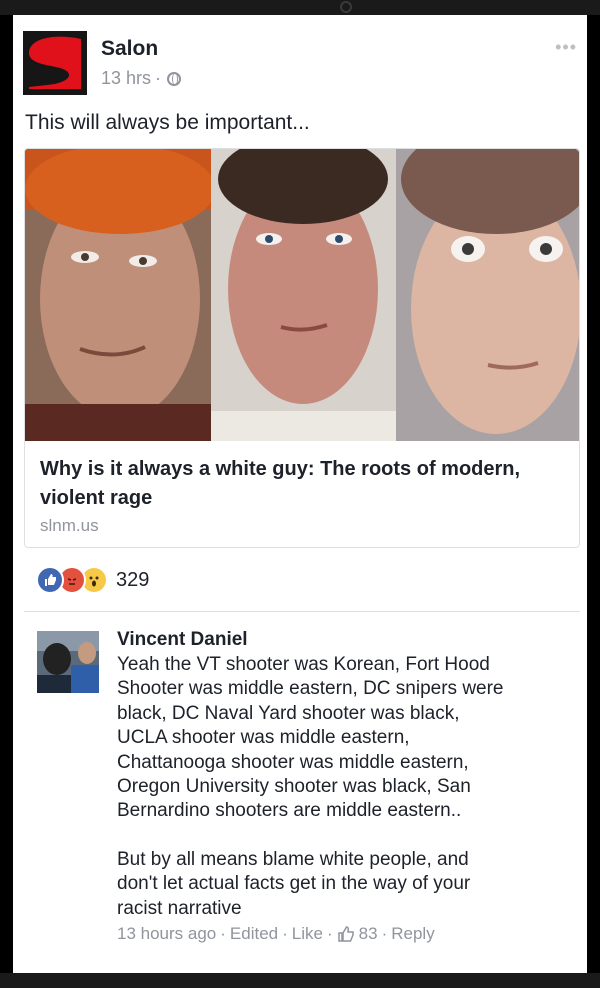 The height and width of the screenshot is (988, 600). What do you see at coordinates (50, 580) in the screenshot?
I see `like-reaction-icon` at bounding box center [50, 580].